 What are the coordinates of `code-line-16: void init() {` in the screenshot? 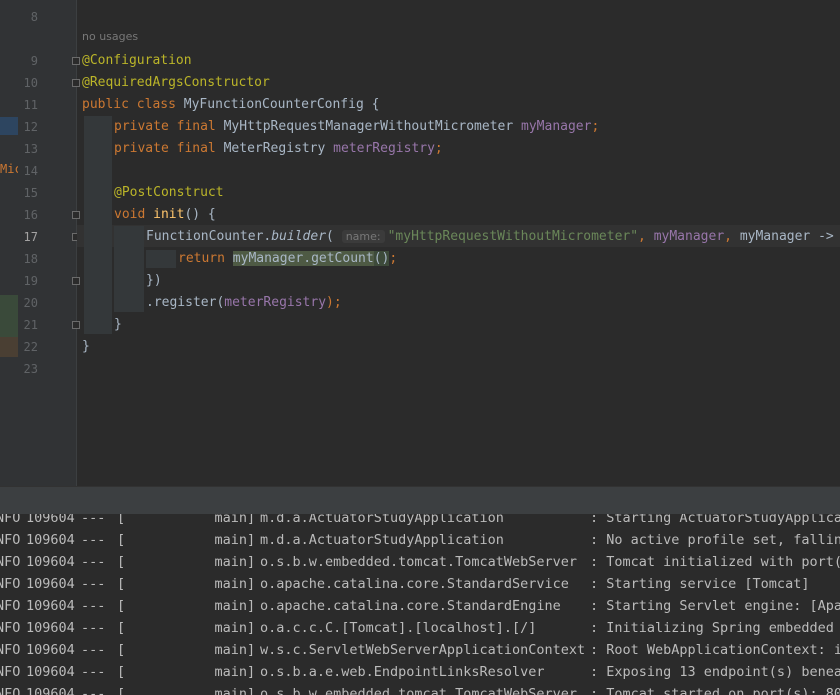 It's located at (165, 215).